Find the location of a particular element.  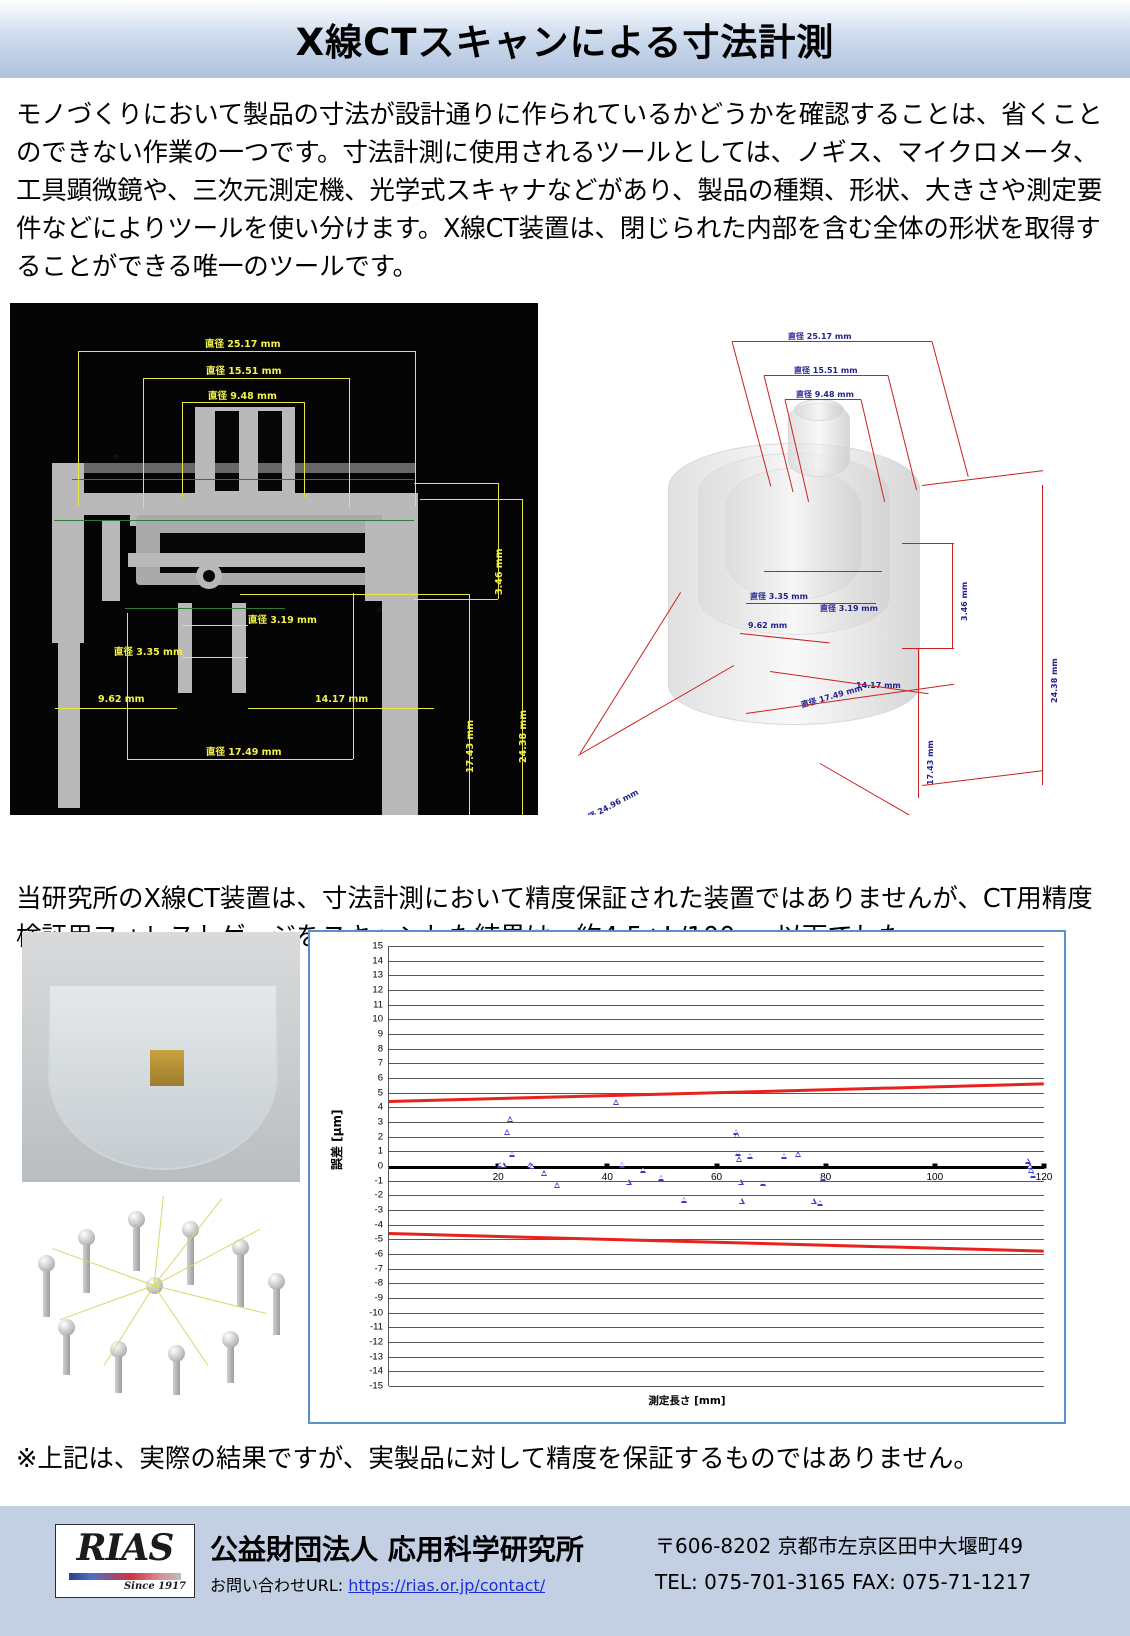

chart-gridline: -4 is located at coordinates (709, 1224).